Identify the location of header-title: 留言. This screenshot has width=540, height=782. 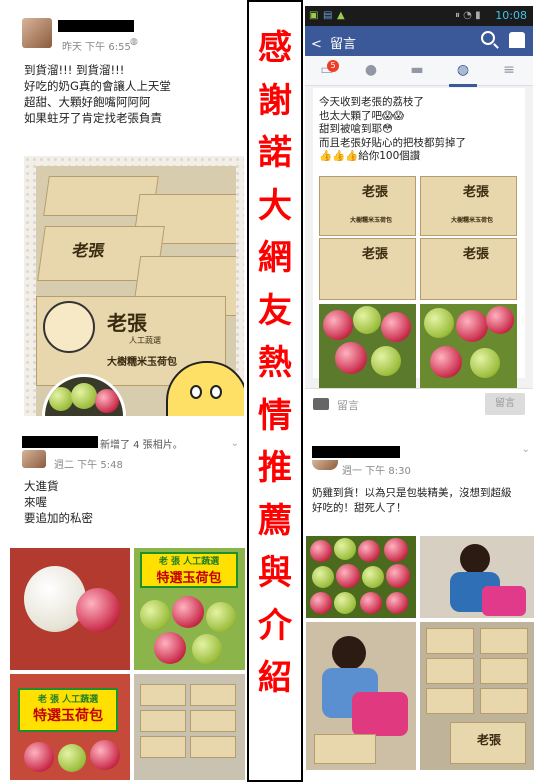
(343, 44).